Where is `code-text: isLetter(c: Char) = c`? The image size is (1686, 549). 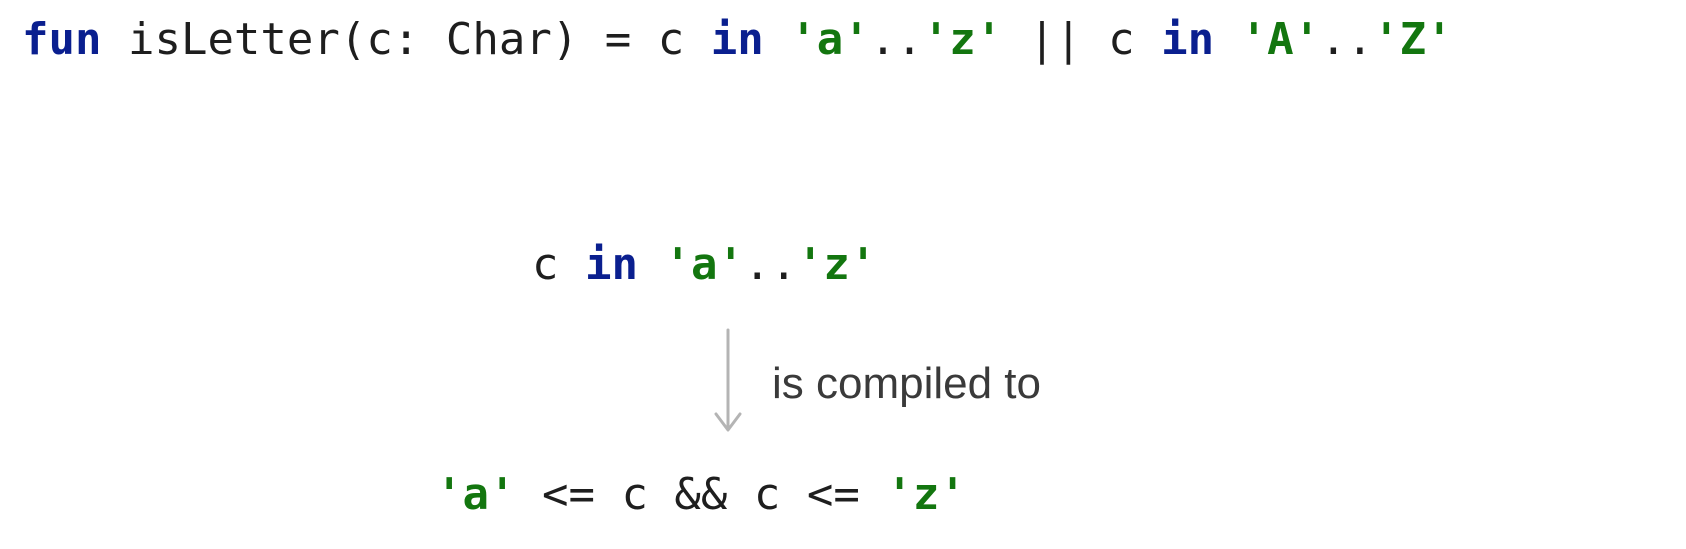
code-text: isLetter(c: Char) = c is located at coordinates (406, 39).